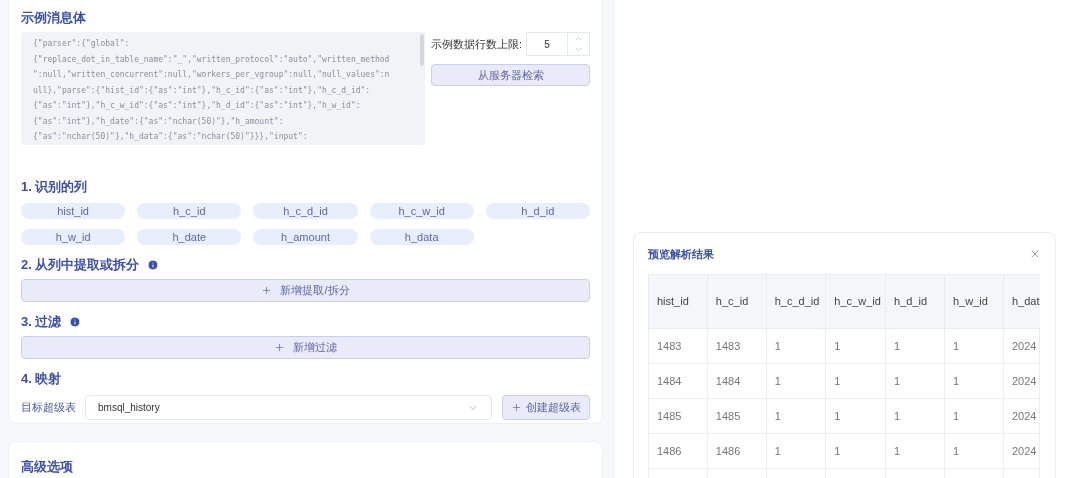 Image resolution: width=1080 pixels, height=478 pixels. Describe the element at coordinates (41, 379) in the screenshot. I see `section-heading: 4. 映射` at that location.